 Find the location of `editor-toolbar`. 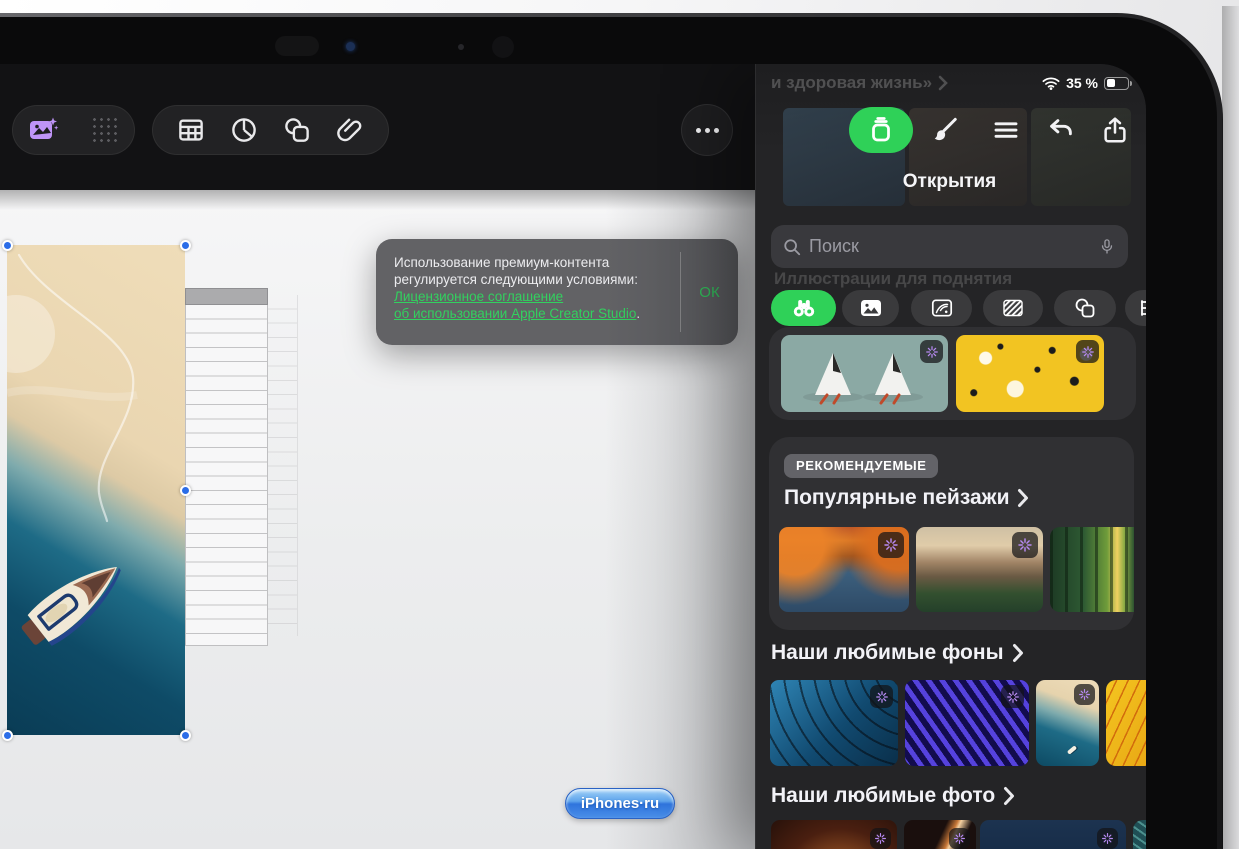

editor-toolbar is located at coordinates (377, 127).